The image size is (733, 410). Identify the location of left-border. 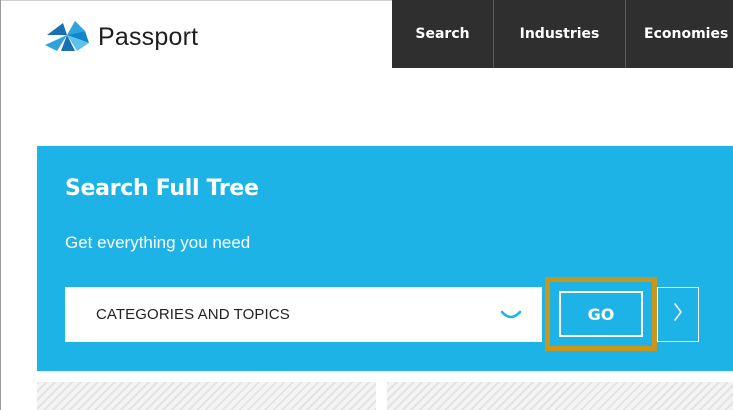
(0, 205).